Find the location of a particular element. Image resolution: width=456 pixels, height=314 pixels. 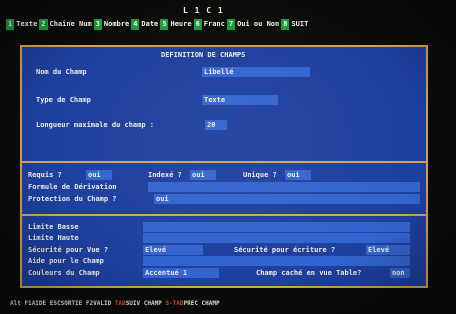

required-input: oui is located at coordinates (99, 175).